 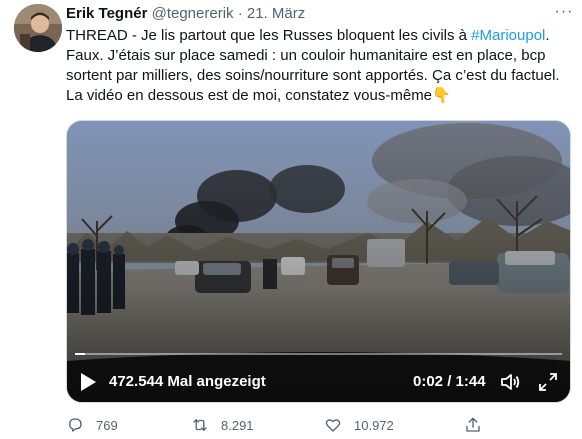 I want to click on video-controls: 472.544 Mal angezeigt 0:02 / 1:44, so click(x=318, y=382).